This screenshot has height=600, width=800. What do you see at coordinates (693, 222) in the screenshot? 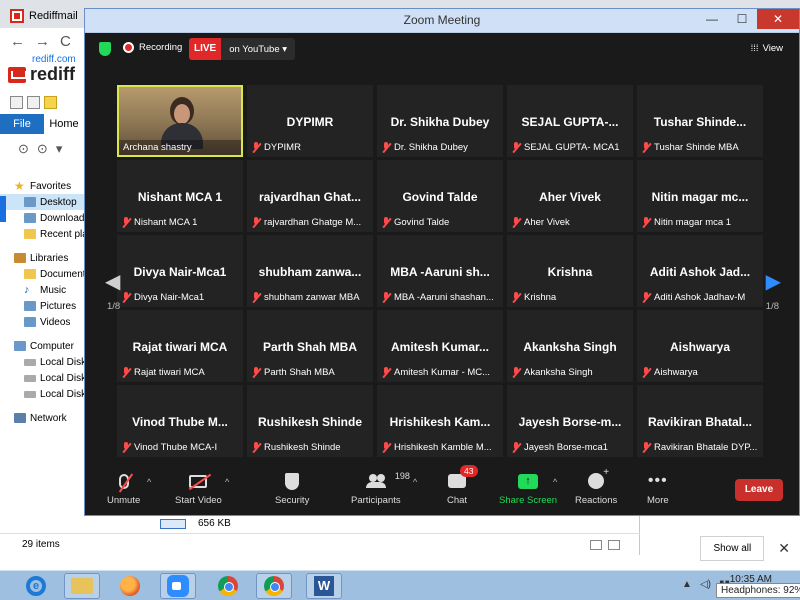
I see `participant-name: Nitin magar mca 1` at bounding box center [693, 222].